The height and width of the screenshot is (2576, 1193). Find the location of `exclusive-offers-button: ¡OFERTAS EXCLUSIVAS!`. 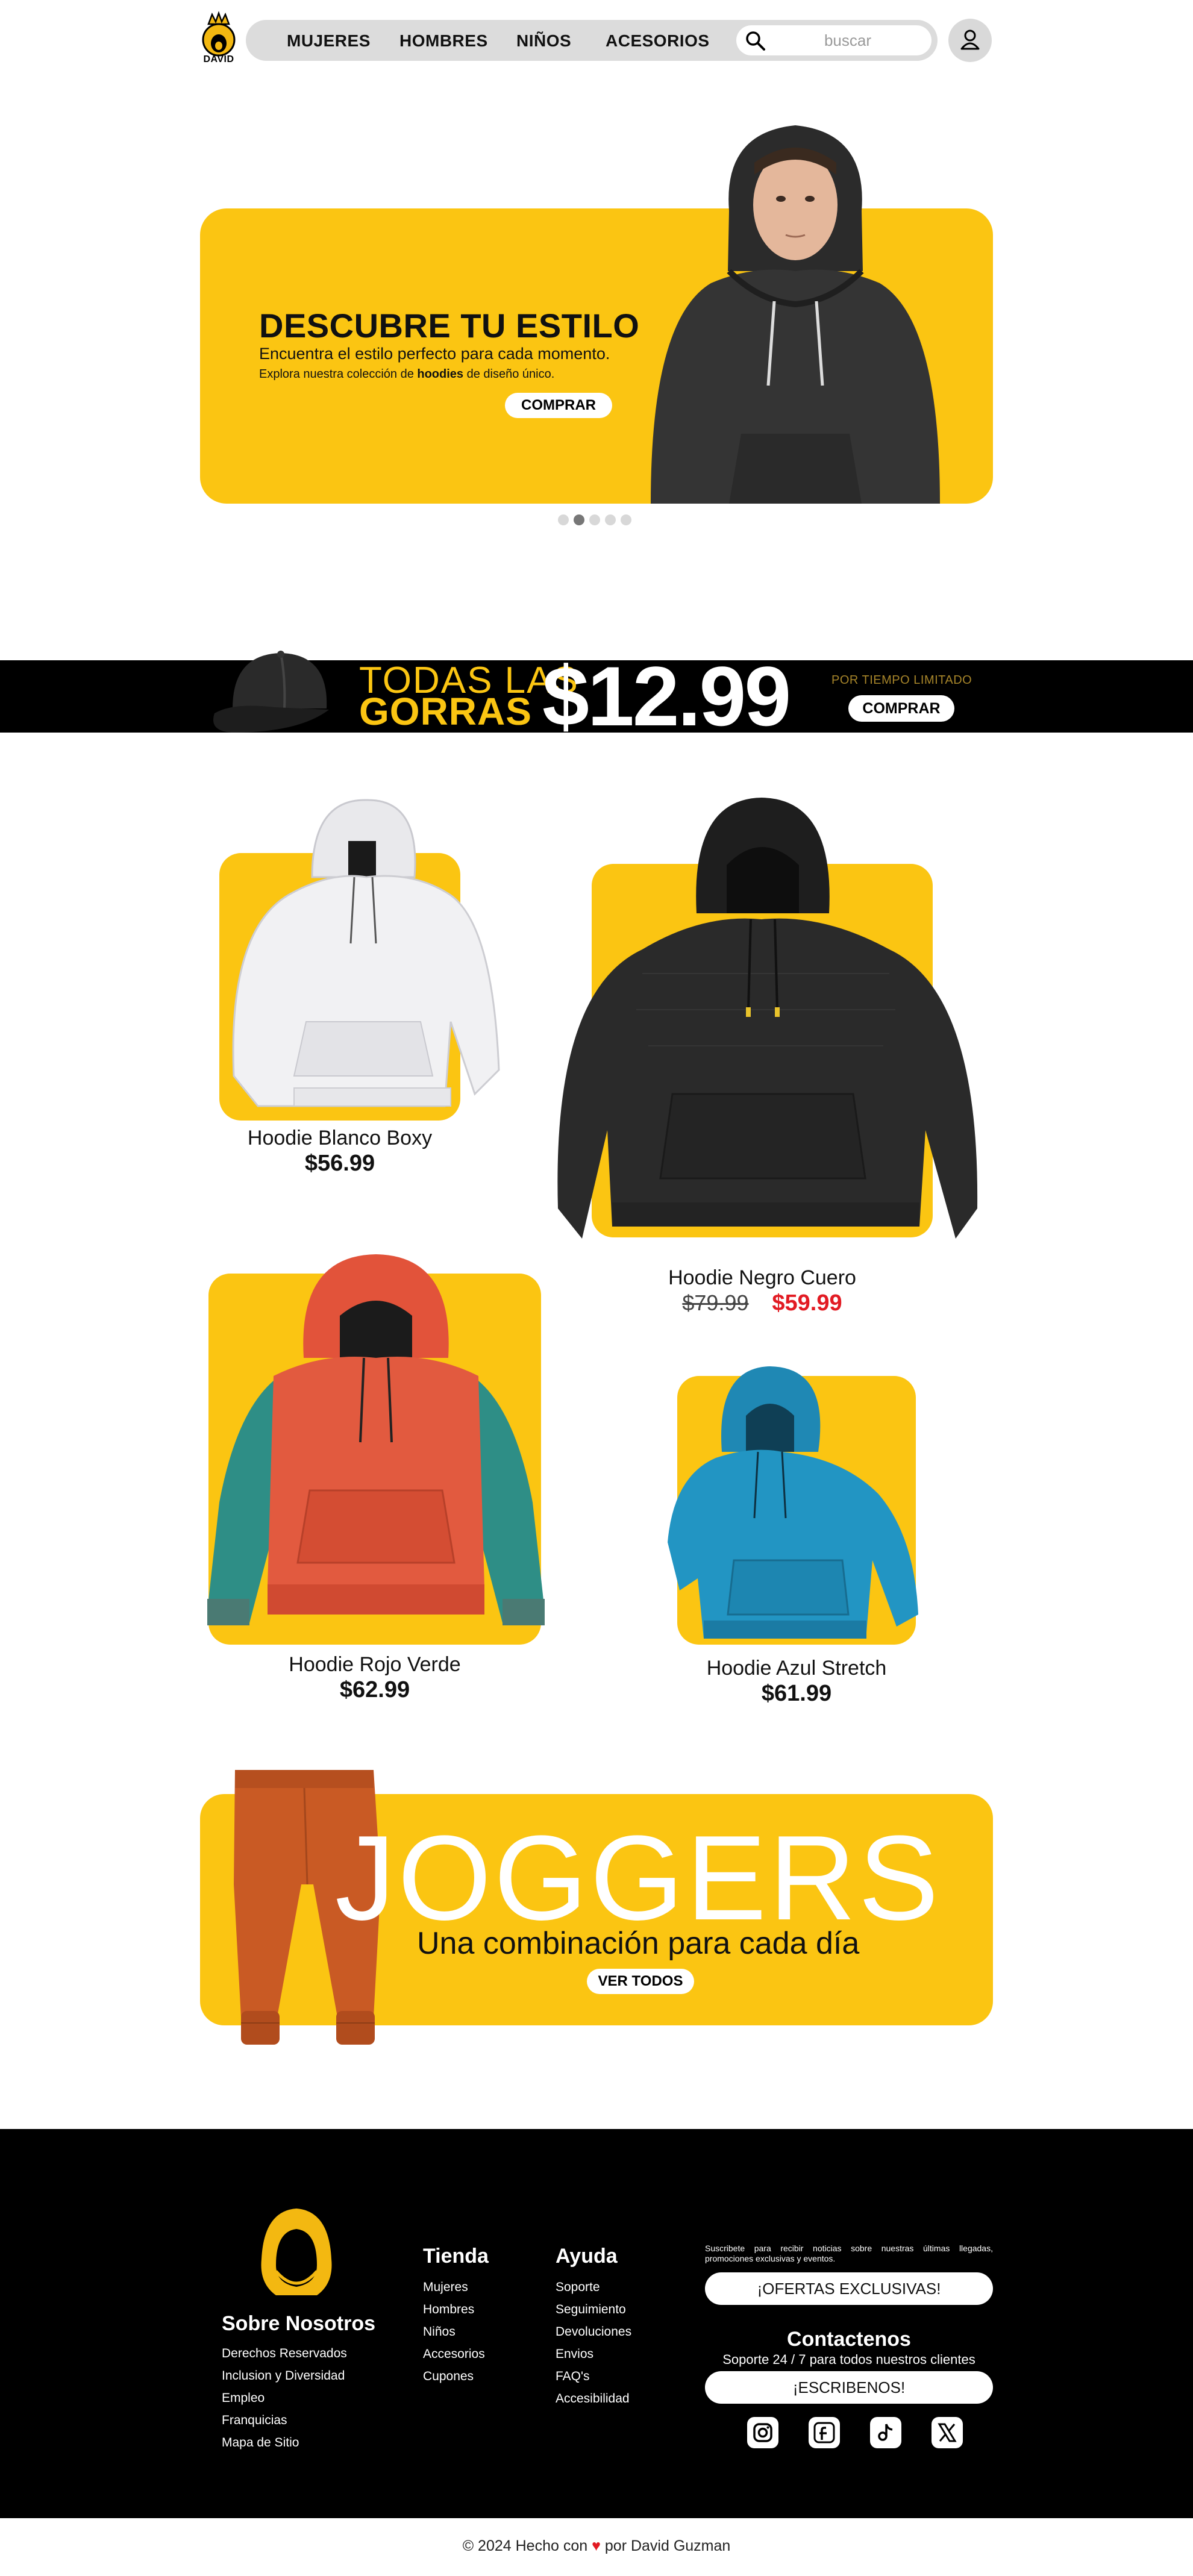

exclusive-offers-button: ¡OFERTAS EXCLUSIVAS! is located at coordinates (849, 2289).